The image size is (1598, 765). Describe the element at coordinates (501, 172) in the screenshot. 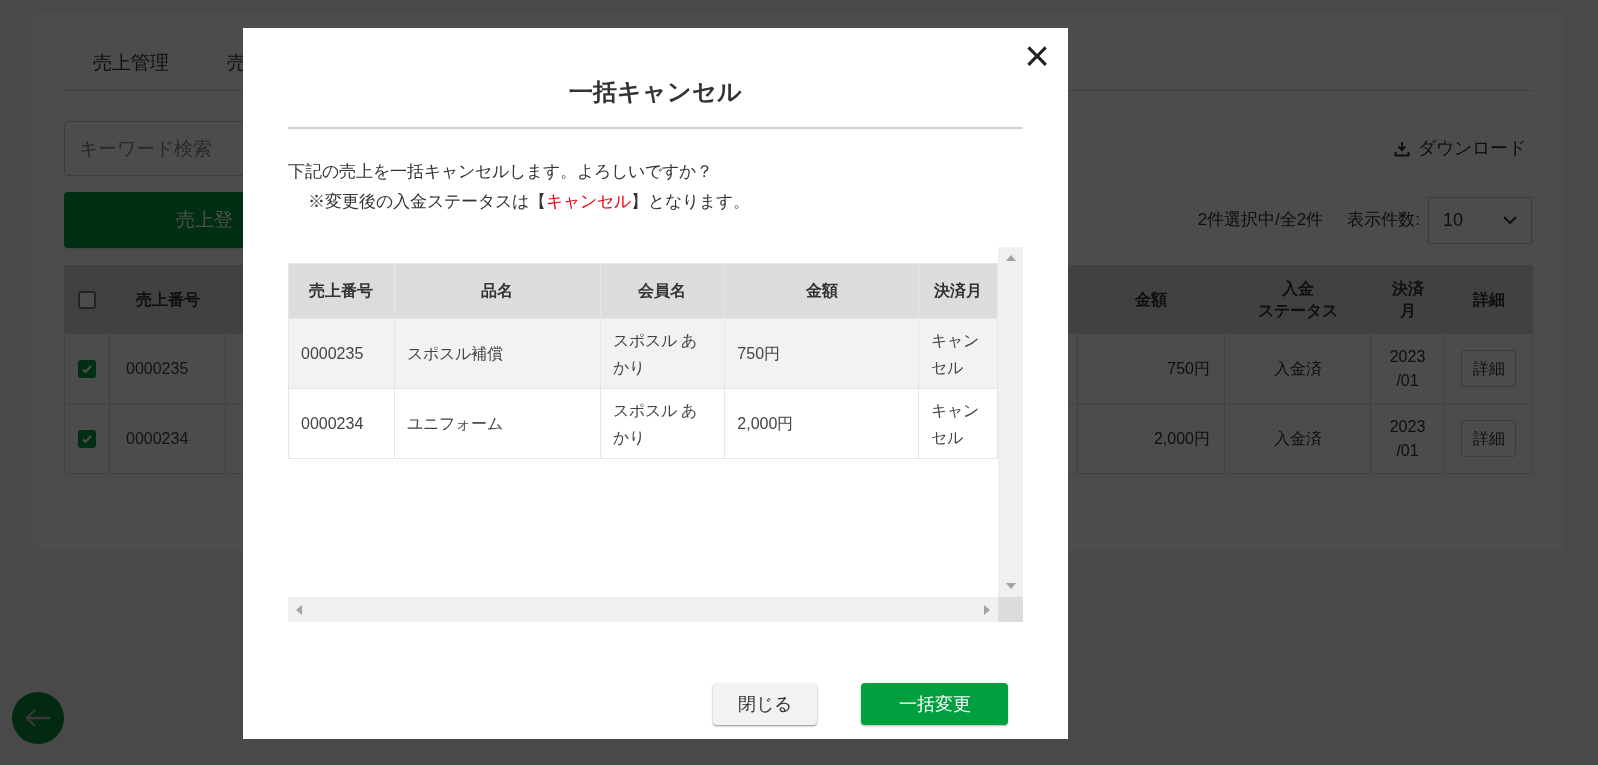

I see `confirm-message: 下記の売上を一括キャンセルします。よろしいですか？` at that location.